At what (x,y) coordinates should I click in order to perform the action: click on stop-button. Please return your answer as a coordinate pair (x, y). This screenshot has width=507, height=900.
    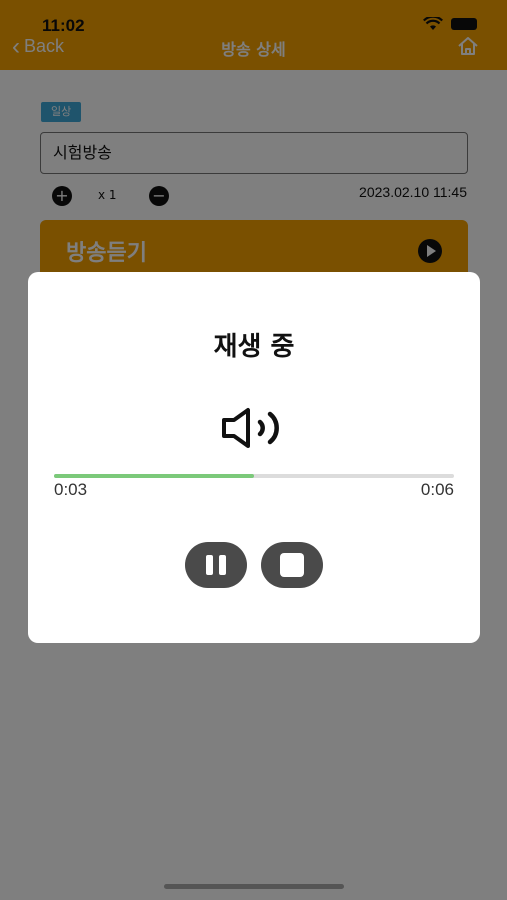
    Looking at the image, I should click on (292, 565).